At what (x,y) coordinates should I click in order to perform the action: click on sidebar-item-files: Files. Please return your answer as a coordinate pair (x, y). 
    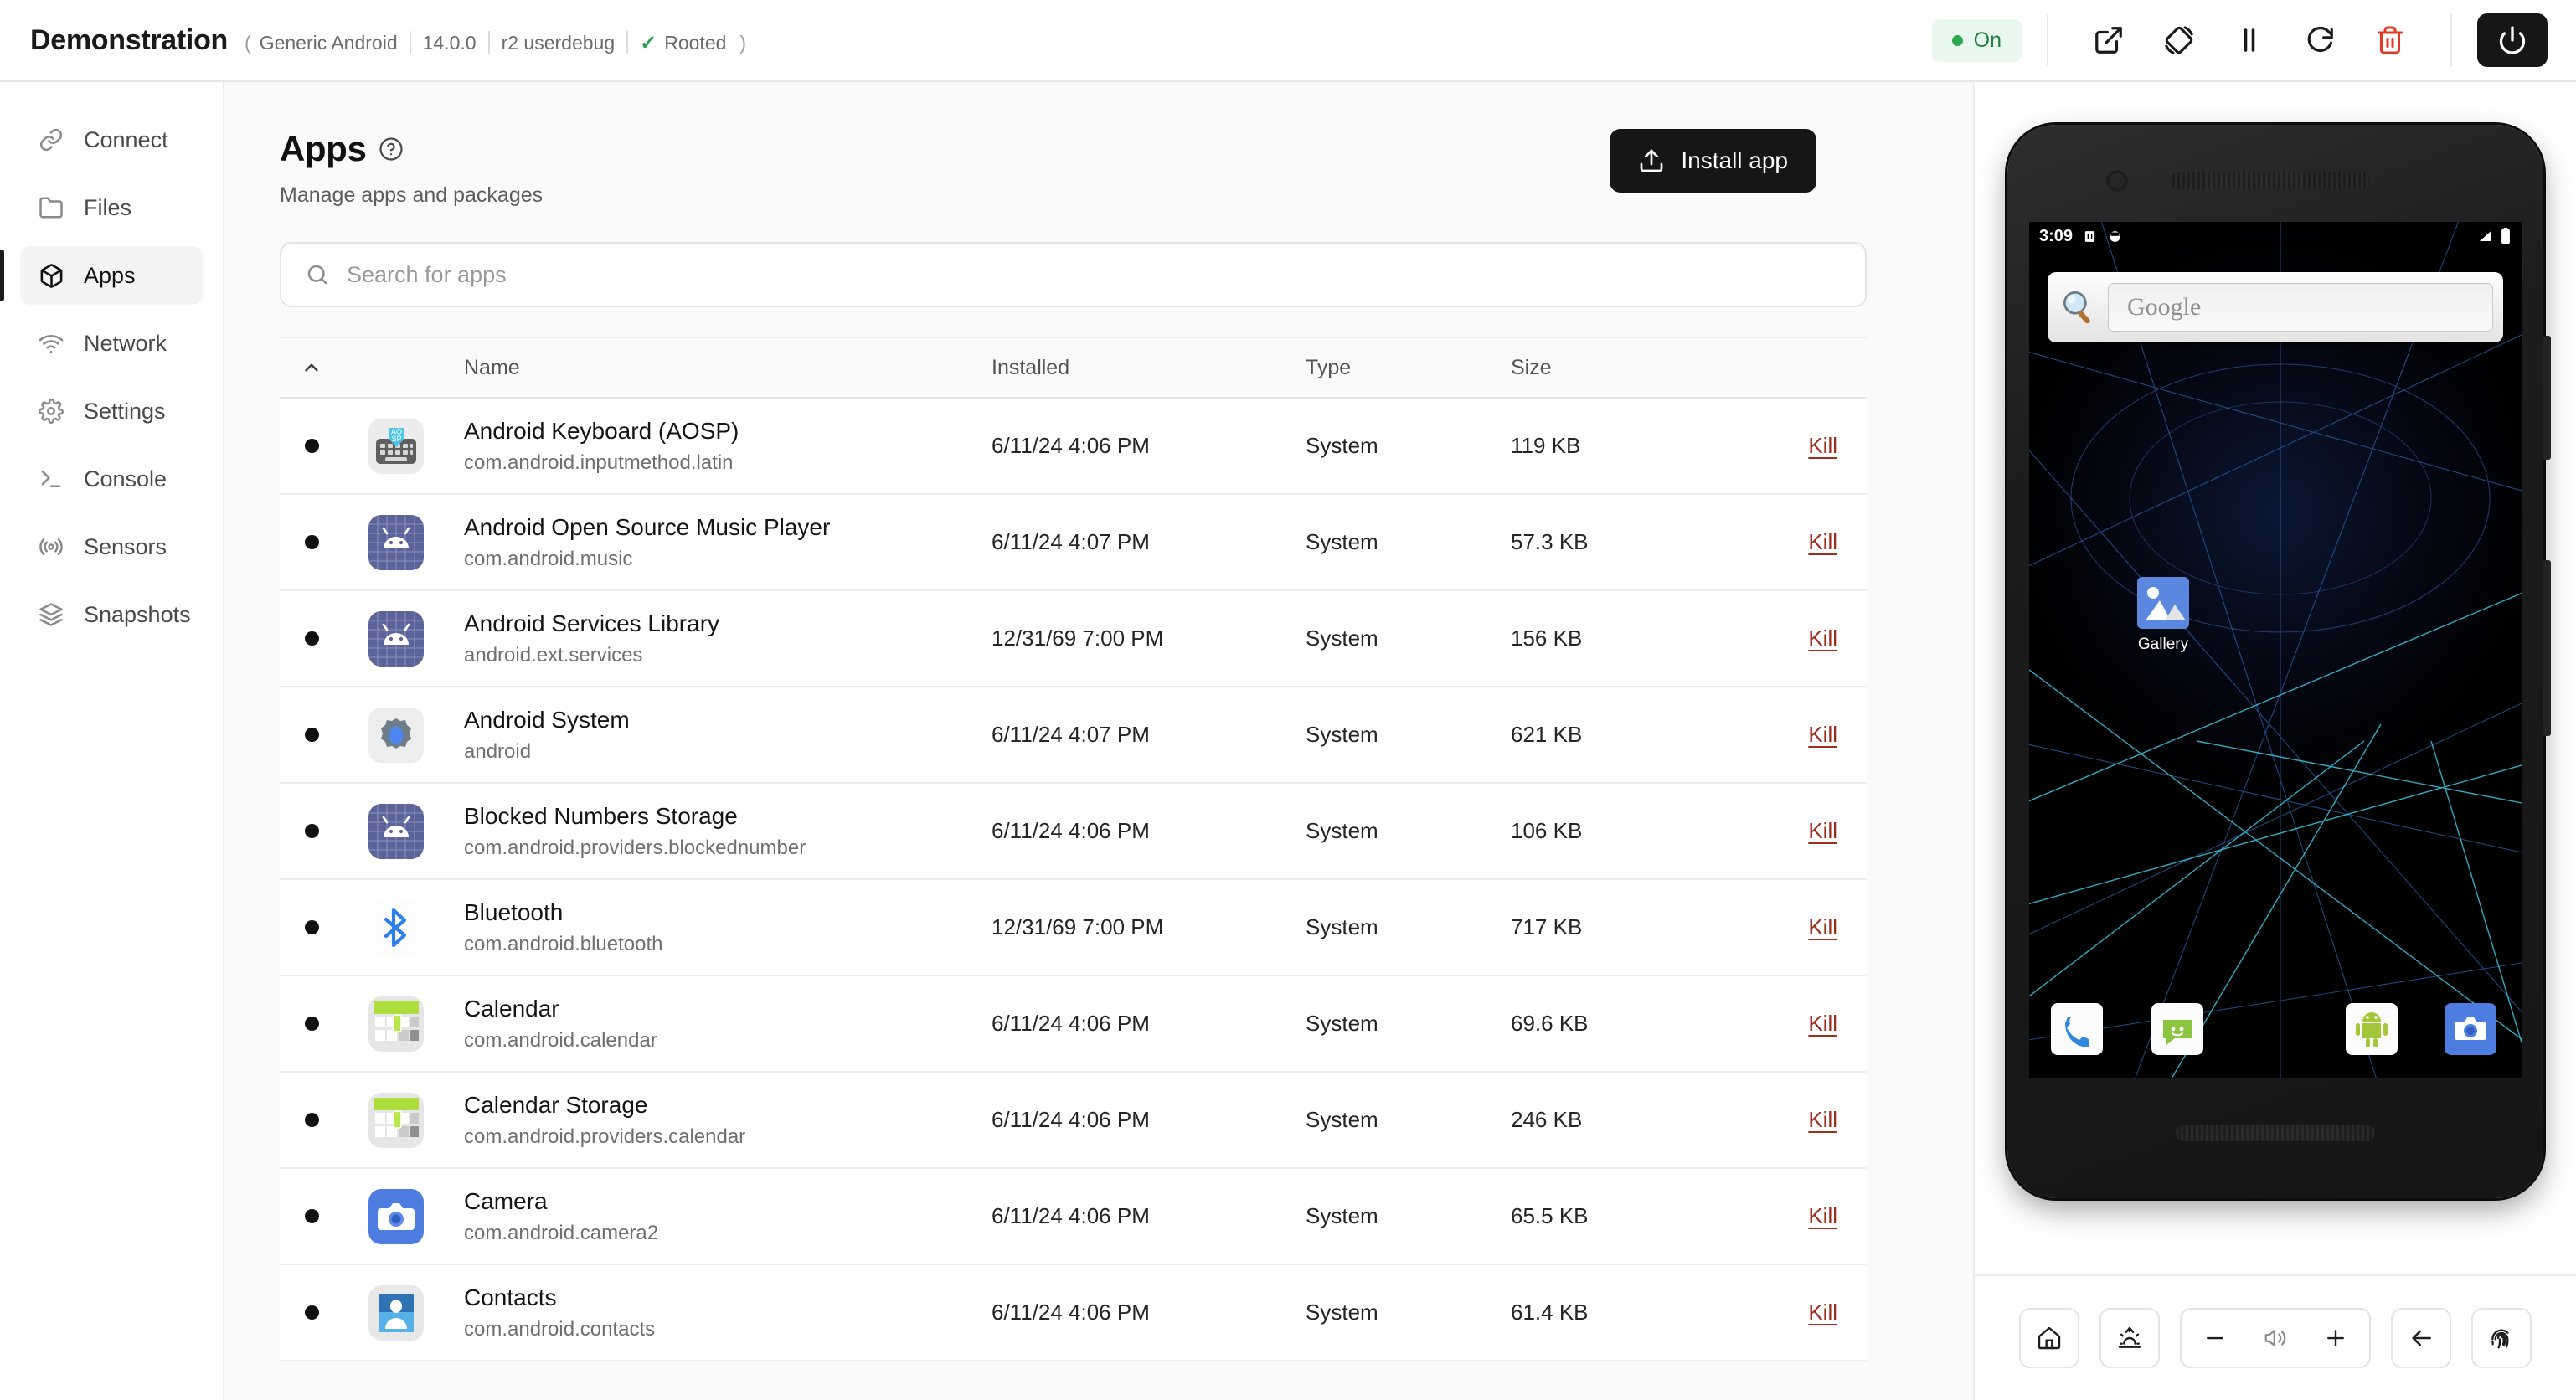
    Looking at the image, I should click on (111, 208).